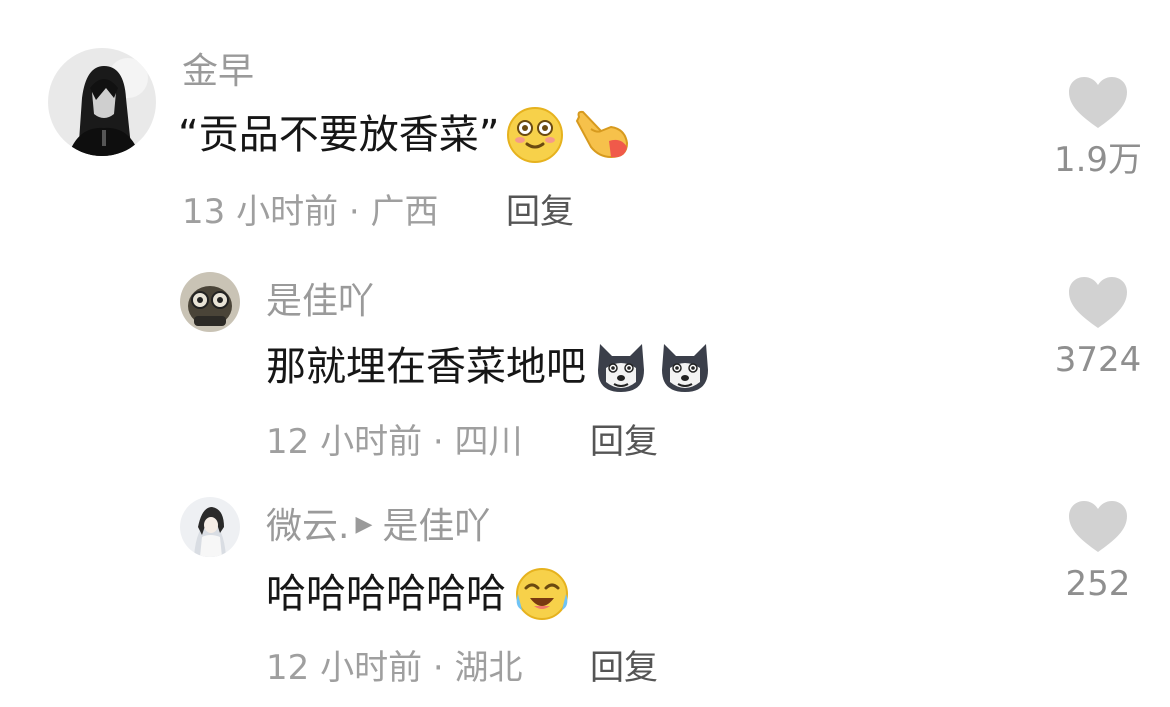 This screenshot has width=1170, height=707. Describe the element at coordinates (1098, 584) in the screenshot. I see `like-count: 252` at that location.